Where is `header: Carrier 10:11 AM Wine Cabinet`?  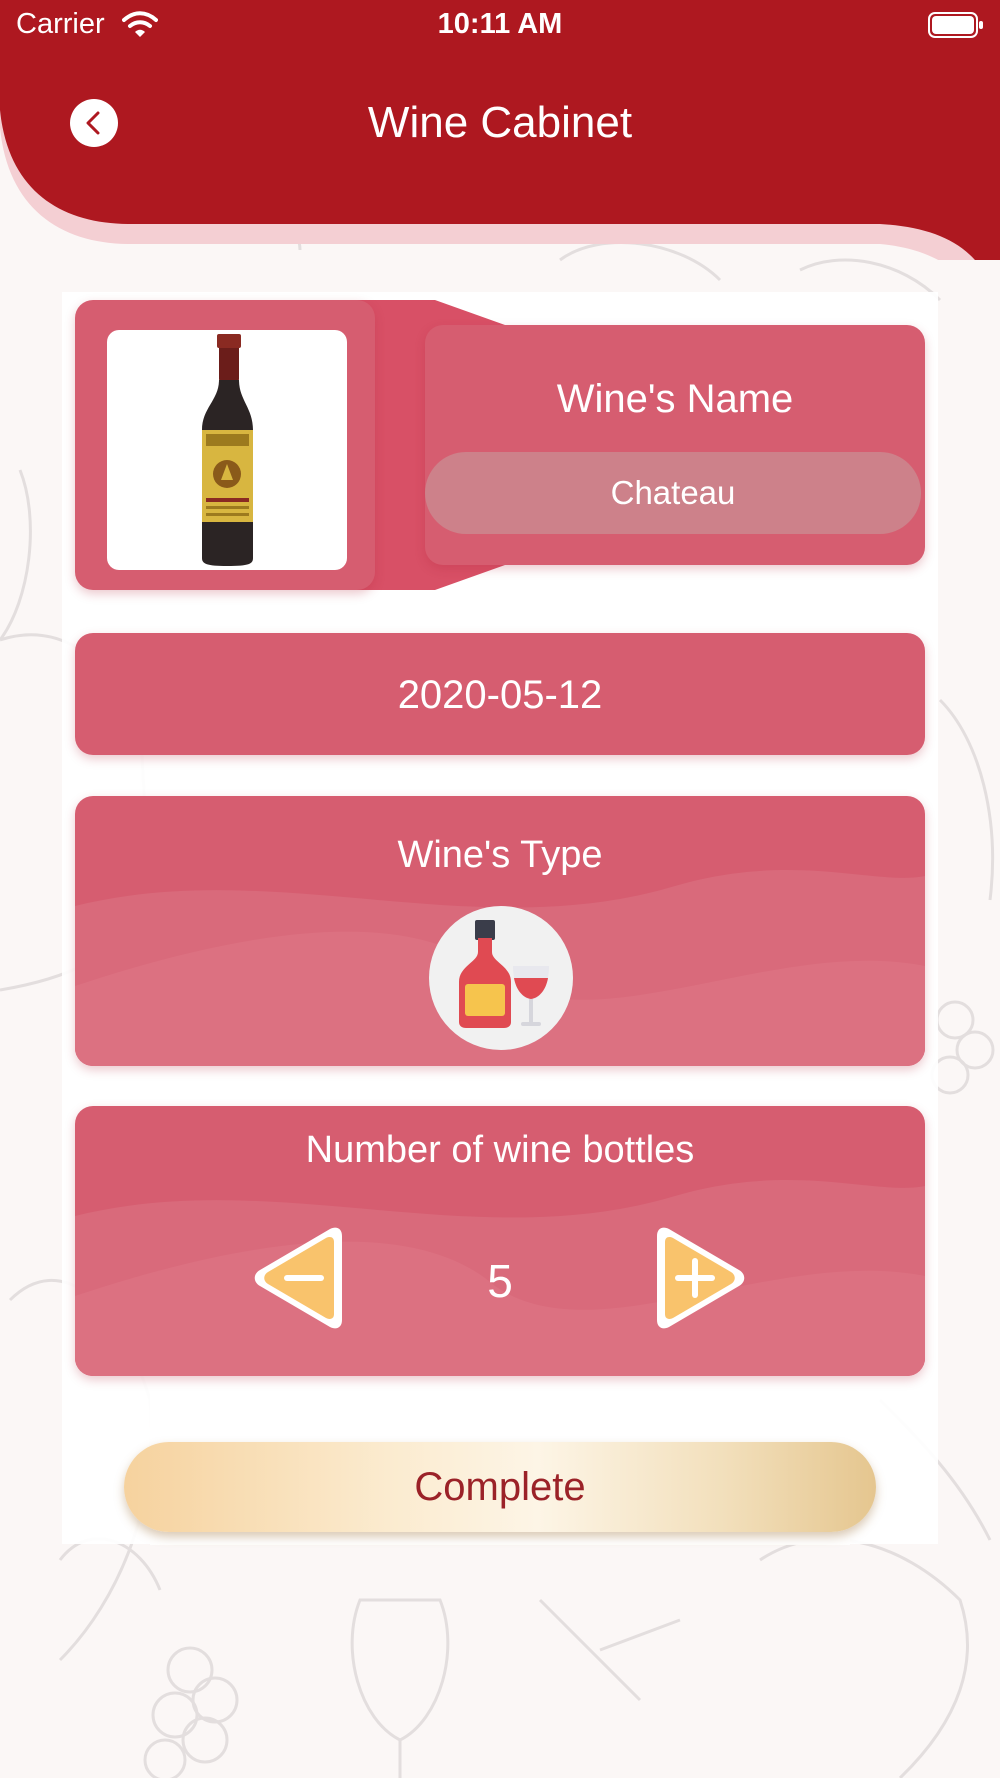
header: Carrier 10:11 AM Wine Cabinet is located at coordinates (500, 130).